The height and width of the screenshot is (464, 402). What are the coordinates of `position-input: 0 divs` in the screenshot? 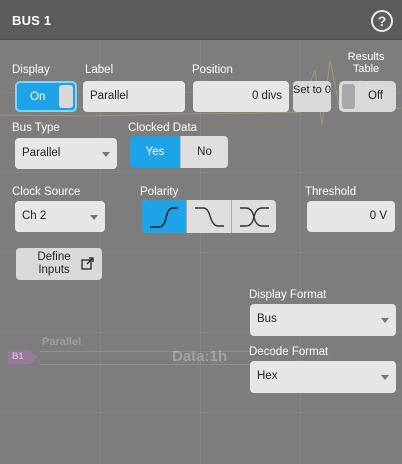 It's located at (241, 96).